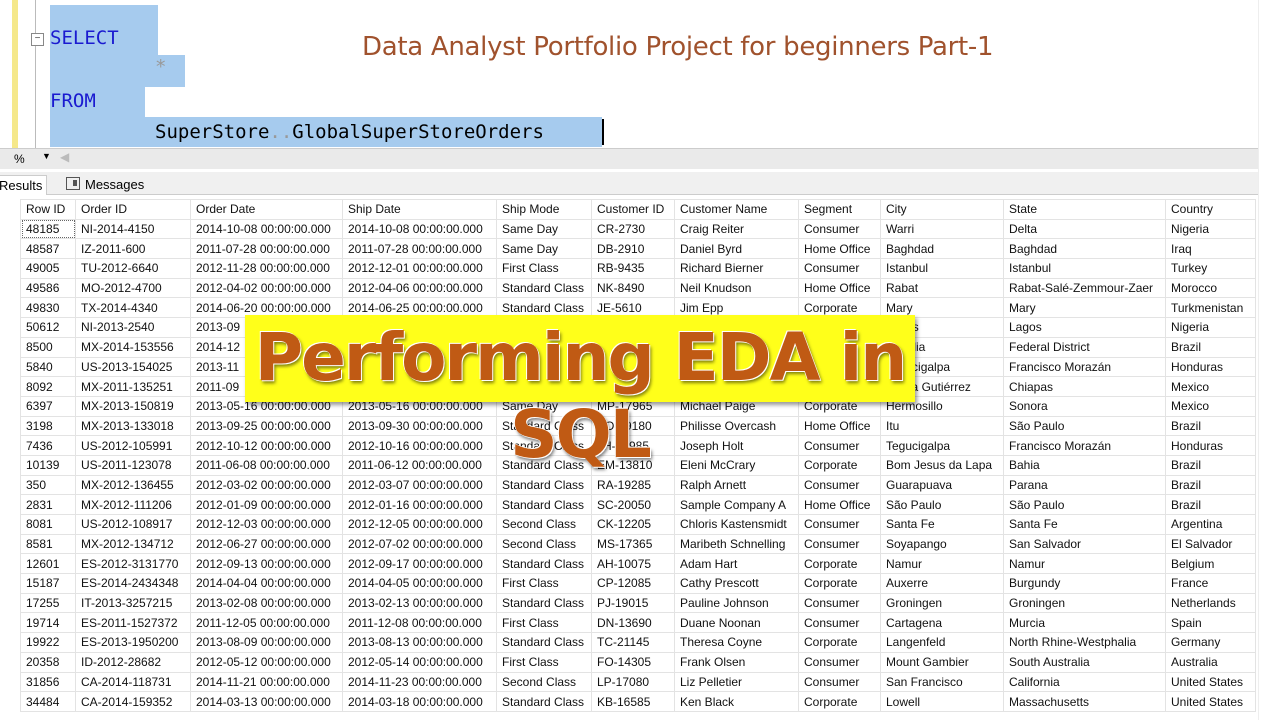 This screenshot has height=720, width=1280. I want to click on table-cell: 8092, so click(48, 386).